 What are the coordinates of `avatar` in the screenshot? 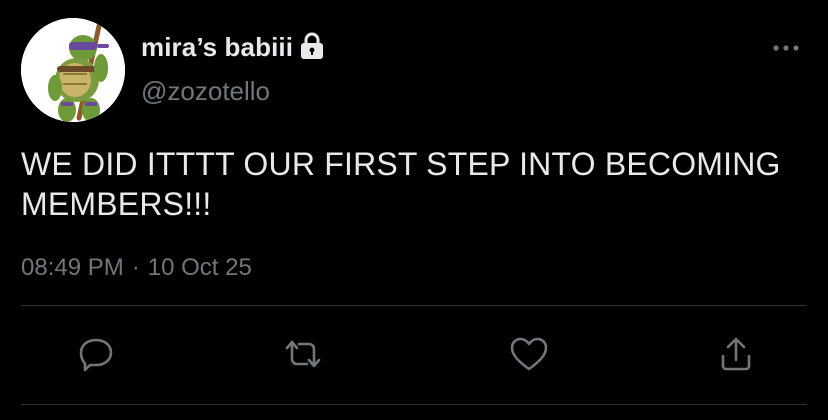 It's located at (73, 70).